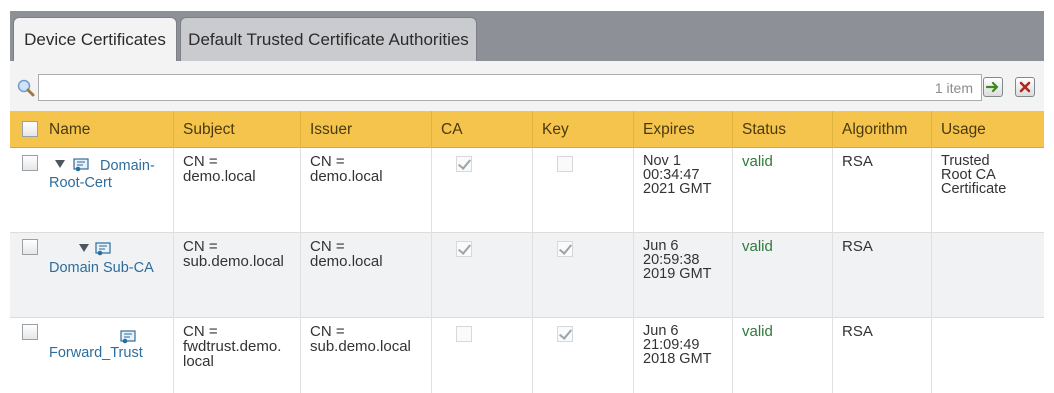 The width and height of the screenshot is (1054, 393). I want to click on cert-name-line: Root-Cert, so click(111, 183).